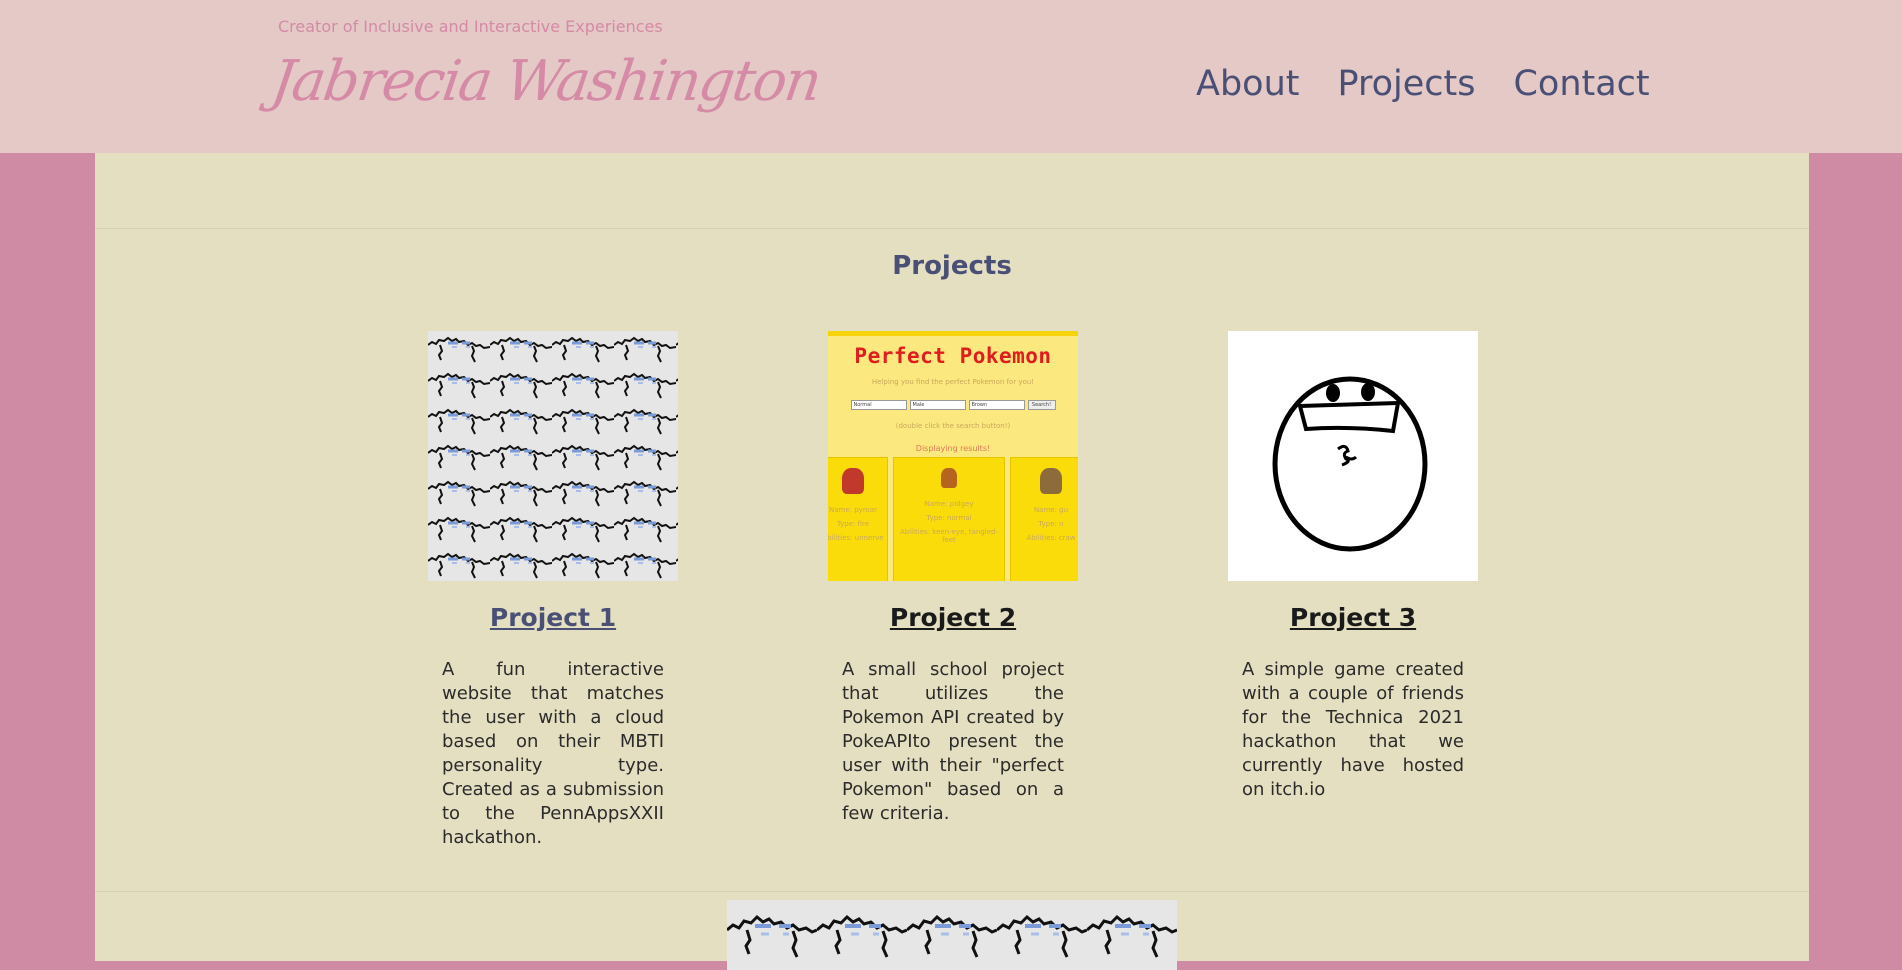 This screenshot has height=970, width=1902. I want to click on bottom-banner-image, so click(952, 935).